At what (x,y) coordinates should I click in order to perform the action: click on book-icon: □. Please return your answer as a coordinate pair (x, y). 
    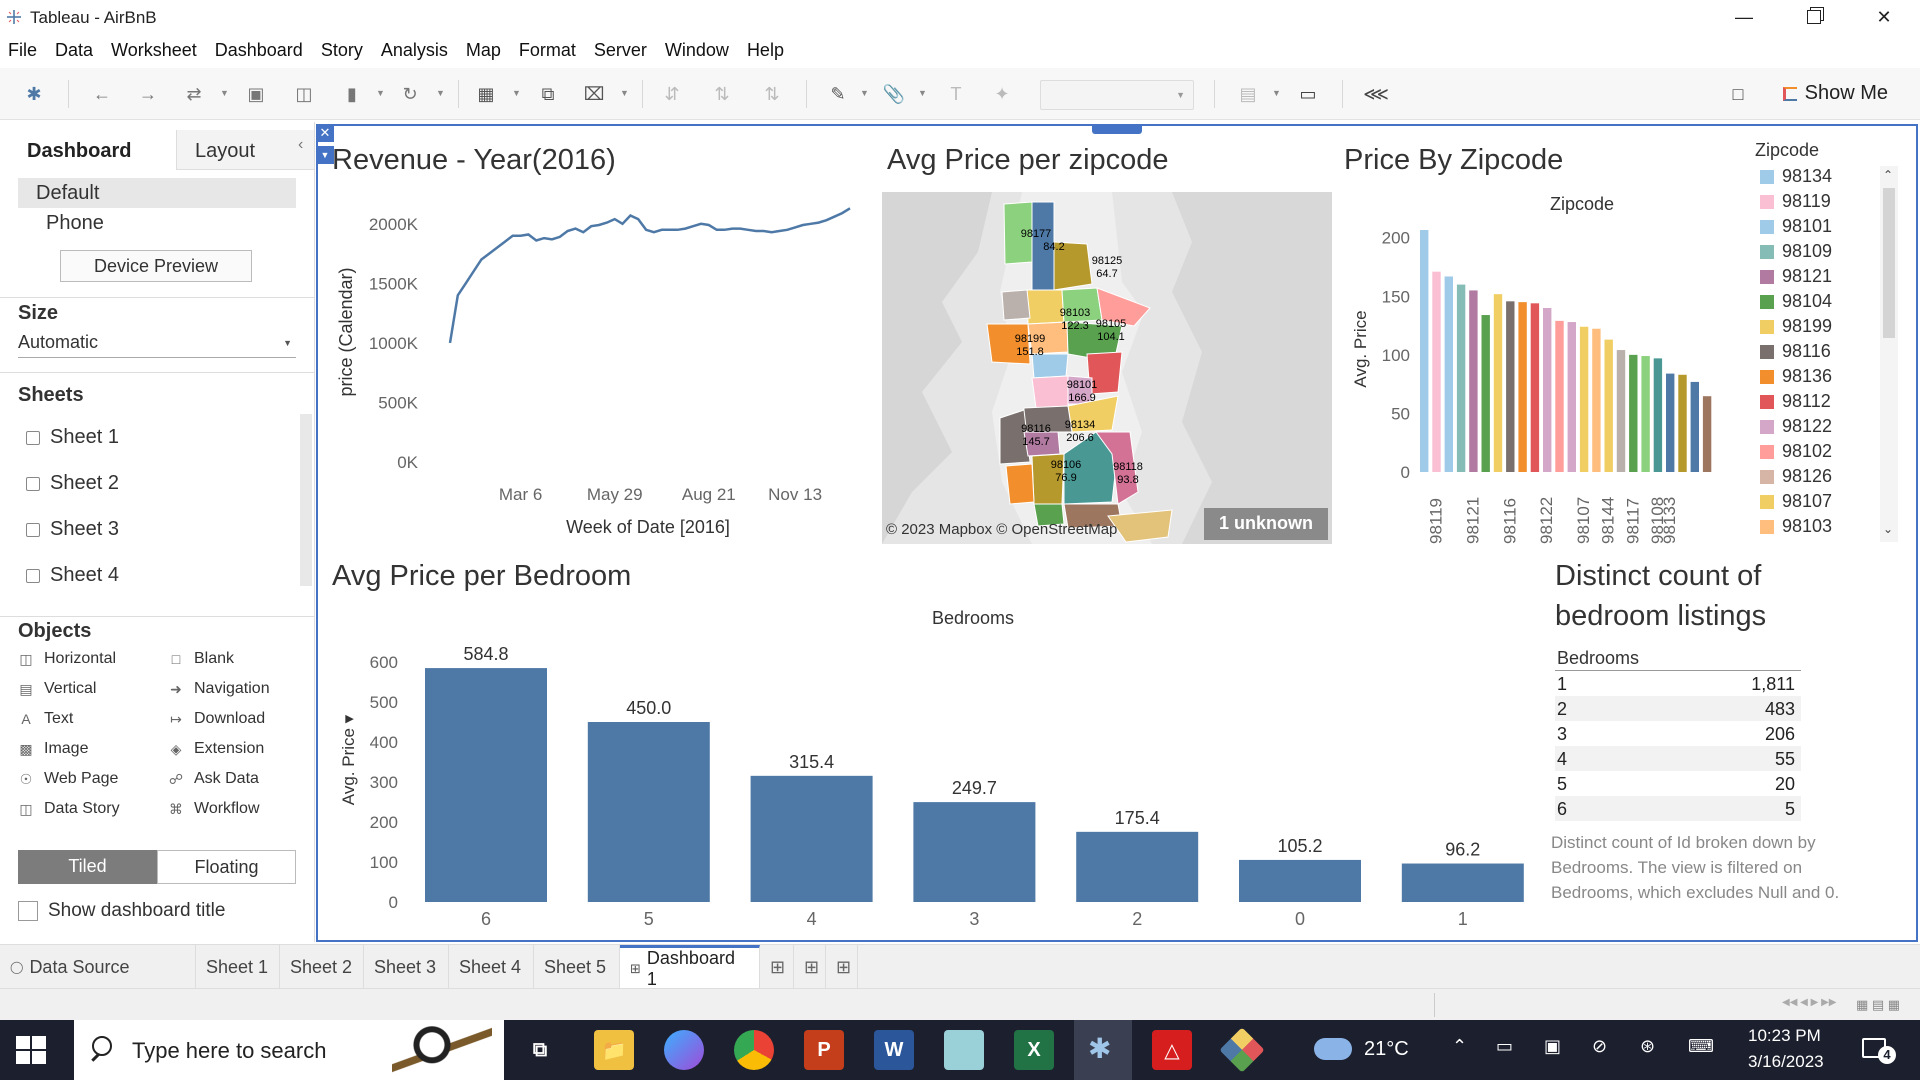
    Looking at the image, I should click on (1738, 94).